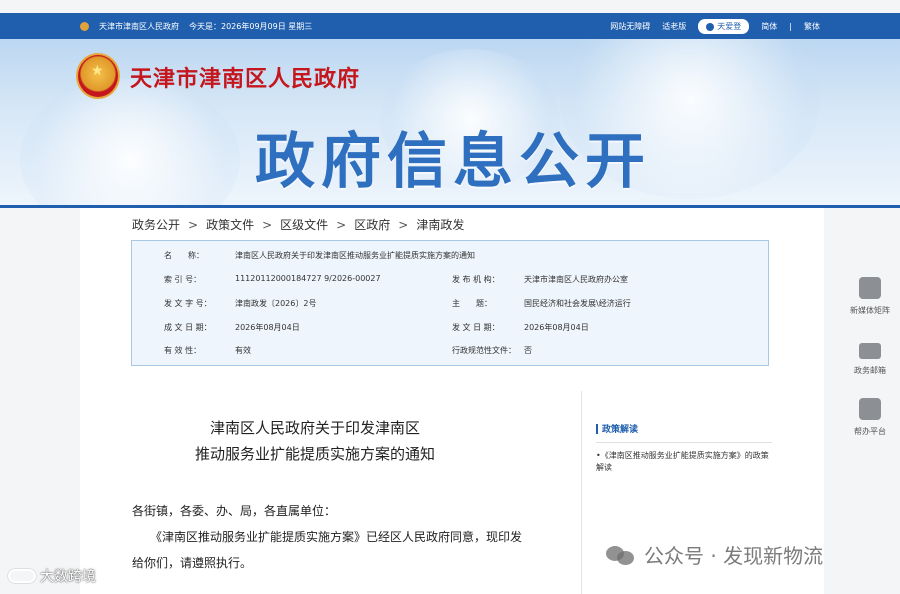  I want to click on corner-watermark: 大数跨境, so click(52, 576).